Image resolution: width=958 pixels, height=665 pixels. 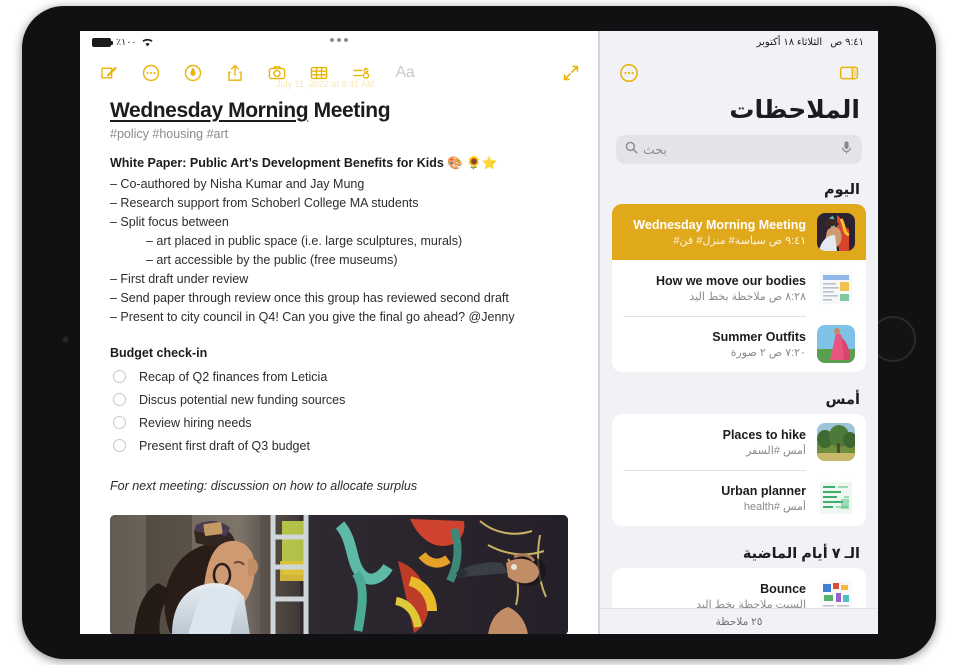 What do you see at coordinates (340, 422) in the screenshot?
I see `checklist-item: Review hiring needs` at bounding box center [340, 422].